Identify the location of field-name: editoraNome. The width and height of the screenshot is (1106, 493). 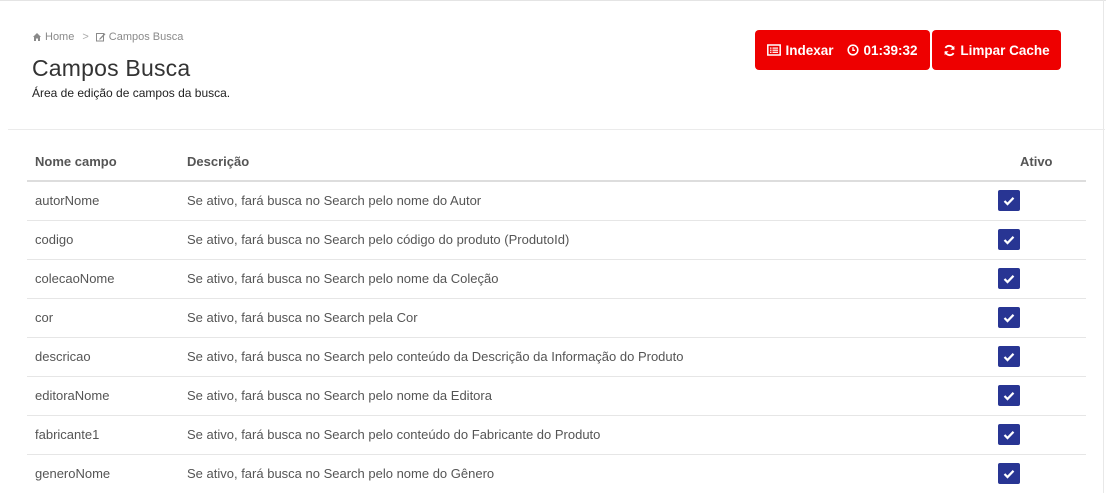
(103, 396).